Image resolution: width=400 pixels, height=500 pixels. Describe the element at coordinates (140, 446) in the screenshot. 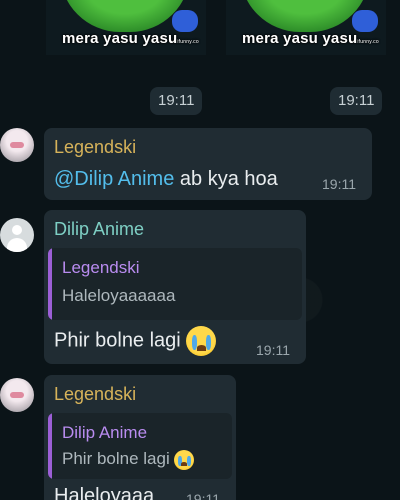

I see `quoted-message: Dilip Anime Phir bolne lagi` at that location.